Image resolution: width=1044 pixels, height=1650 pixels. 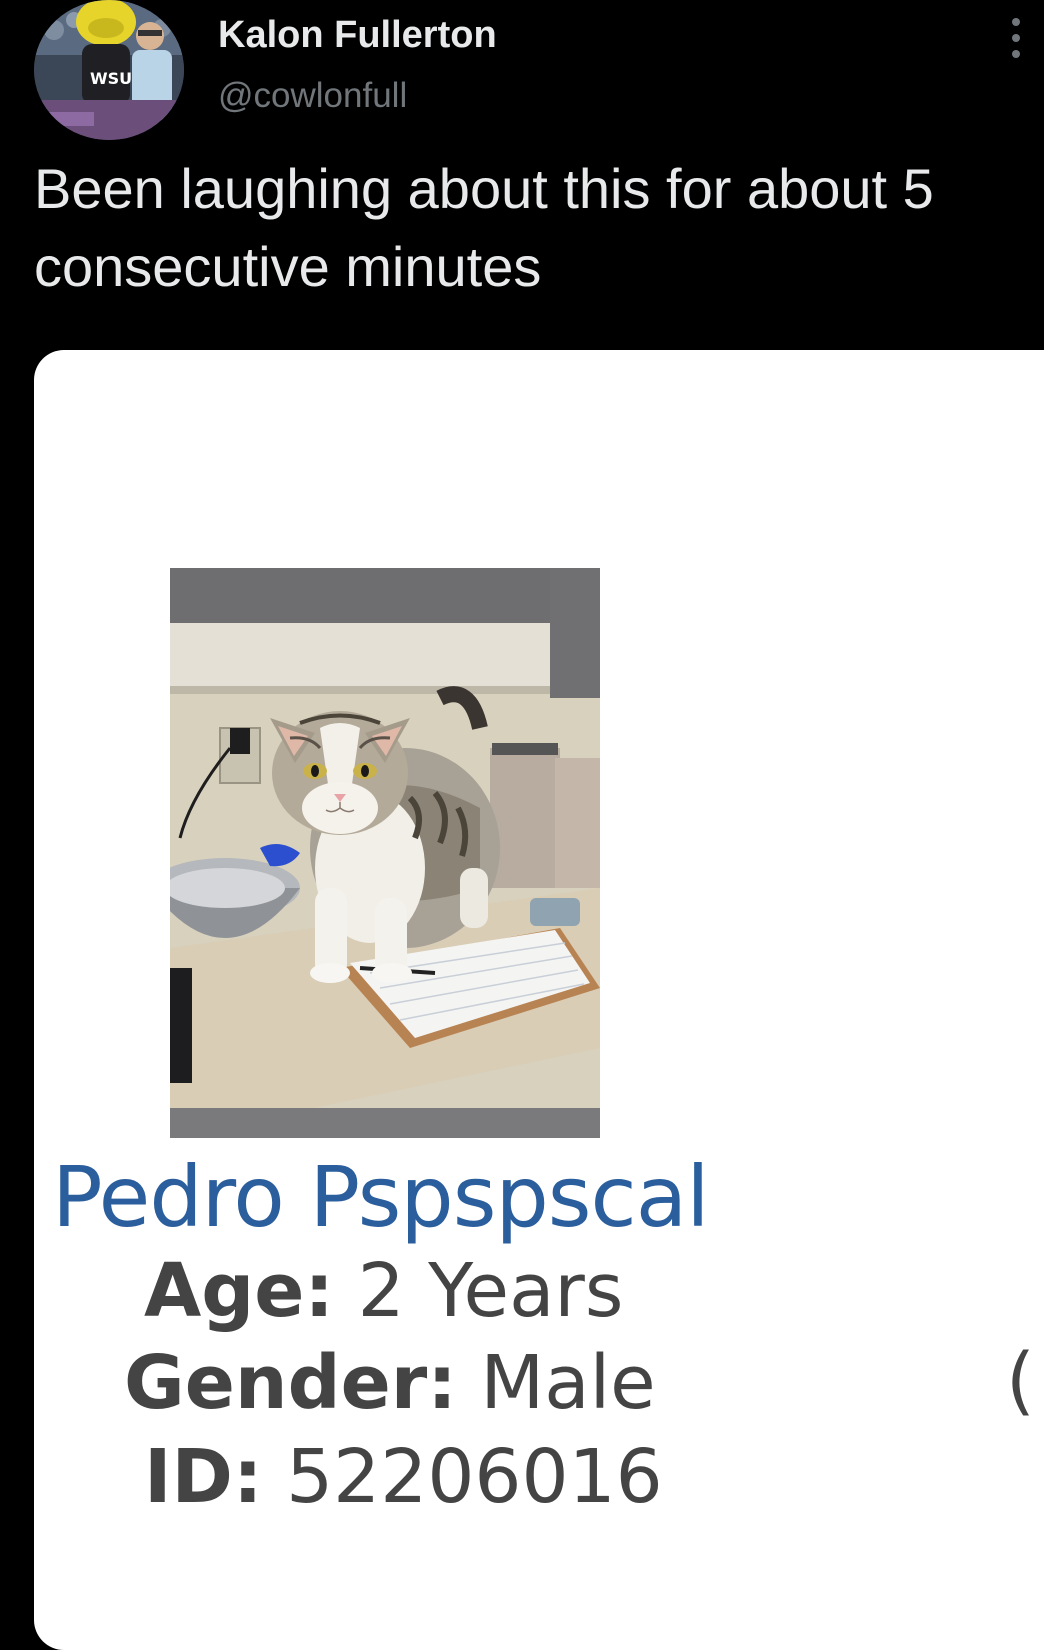 What do you see at coordinates (111, 78) in the screenshot?
I see `svg-text: WSU` at bounding box center [111, 78].